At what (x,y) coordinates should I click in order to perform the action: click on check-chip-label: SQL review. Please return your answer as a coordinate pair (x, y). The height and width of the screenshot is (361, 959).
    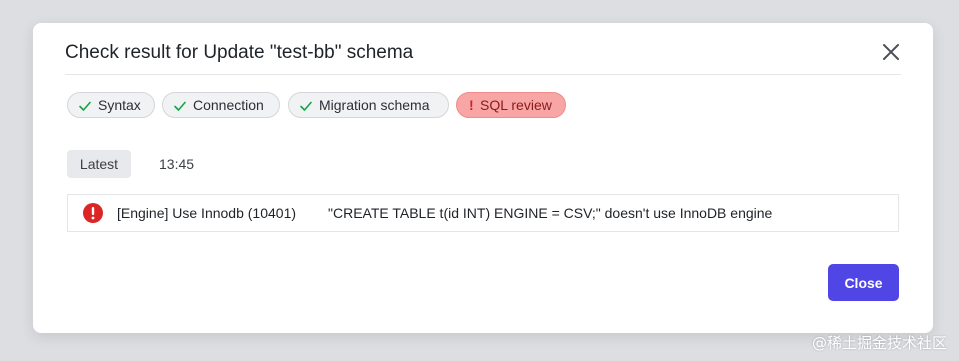
    Looking at the image, I should click on (516, 105).